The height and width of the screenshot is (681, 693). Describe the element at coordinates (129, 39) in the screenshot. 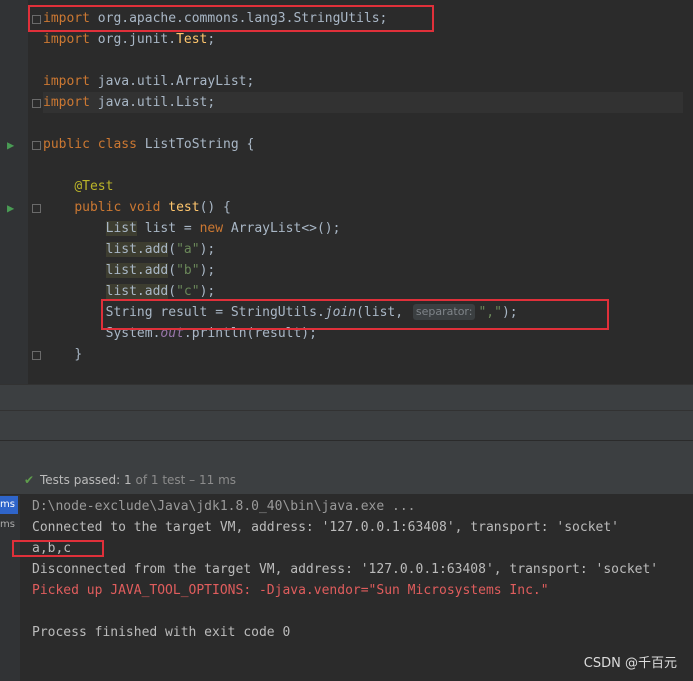

I see `code-line-import-test: import org.junit.Test;` at that location.